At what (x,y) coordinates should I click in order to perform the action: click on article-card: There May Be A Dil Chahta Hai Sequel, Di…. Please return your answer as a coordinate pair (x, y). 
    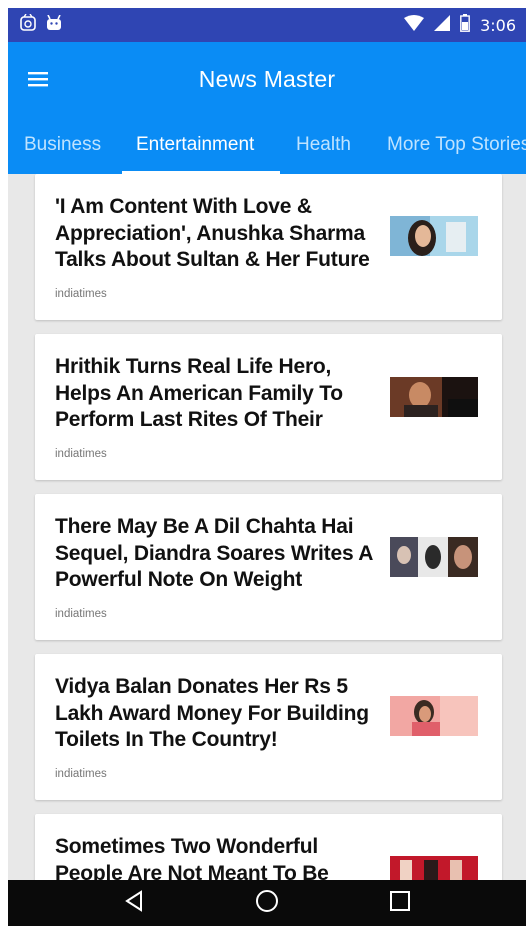
    Looking at the image, I should click on (268, 567).